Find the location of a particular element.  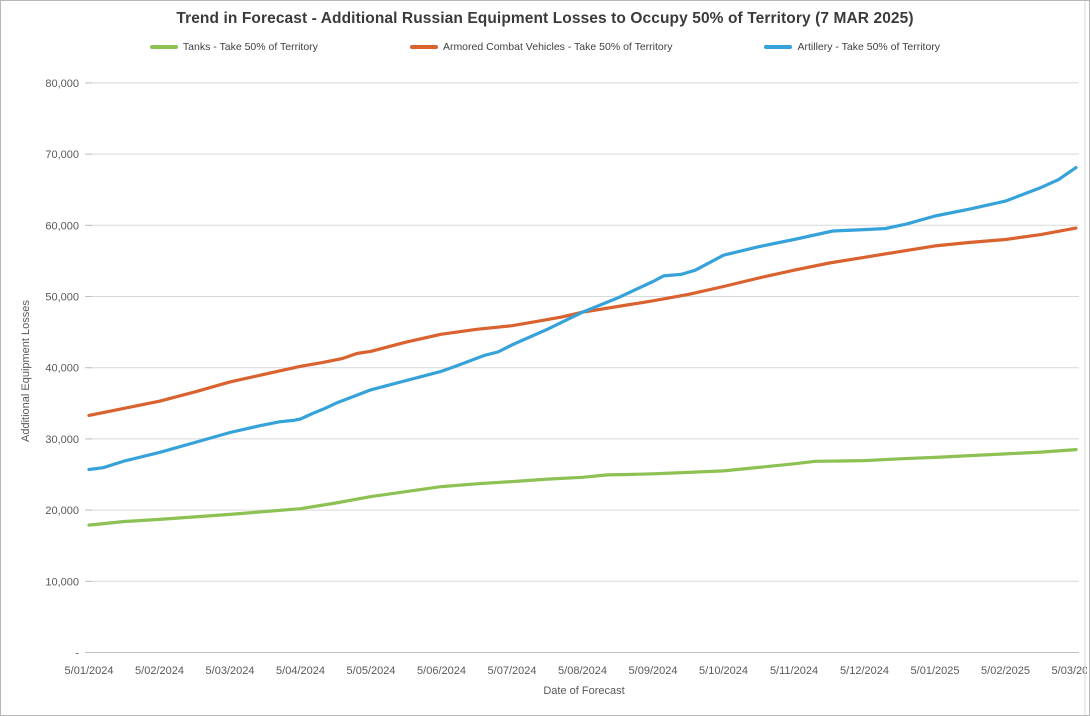

svg-text: 5/06/2024 is located at coordinates (441, 671).